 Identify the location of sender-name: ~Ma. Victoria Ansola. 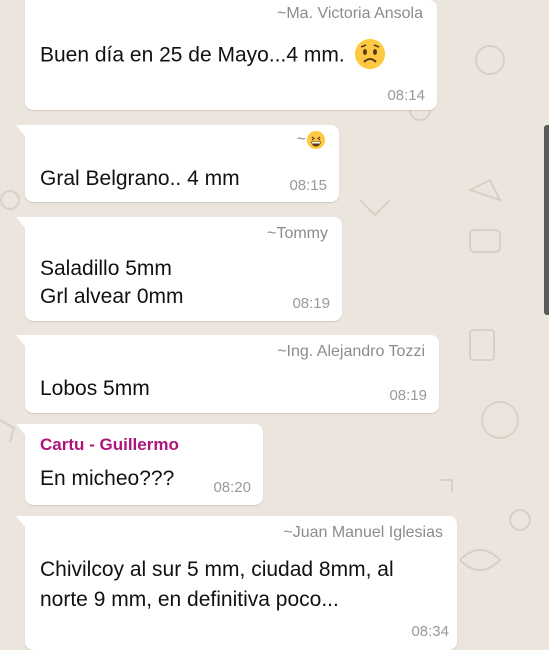
(350, 14).